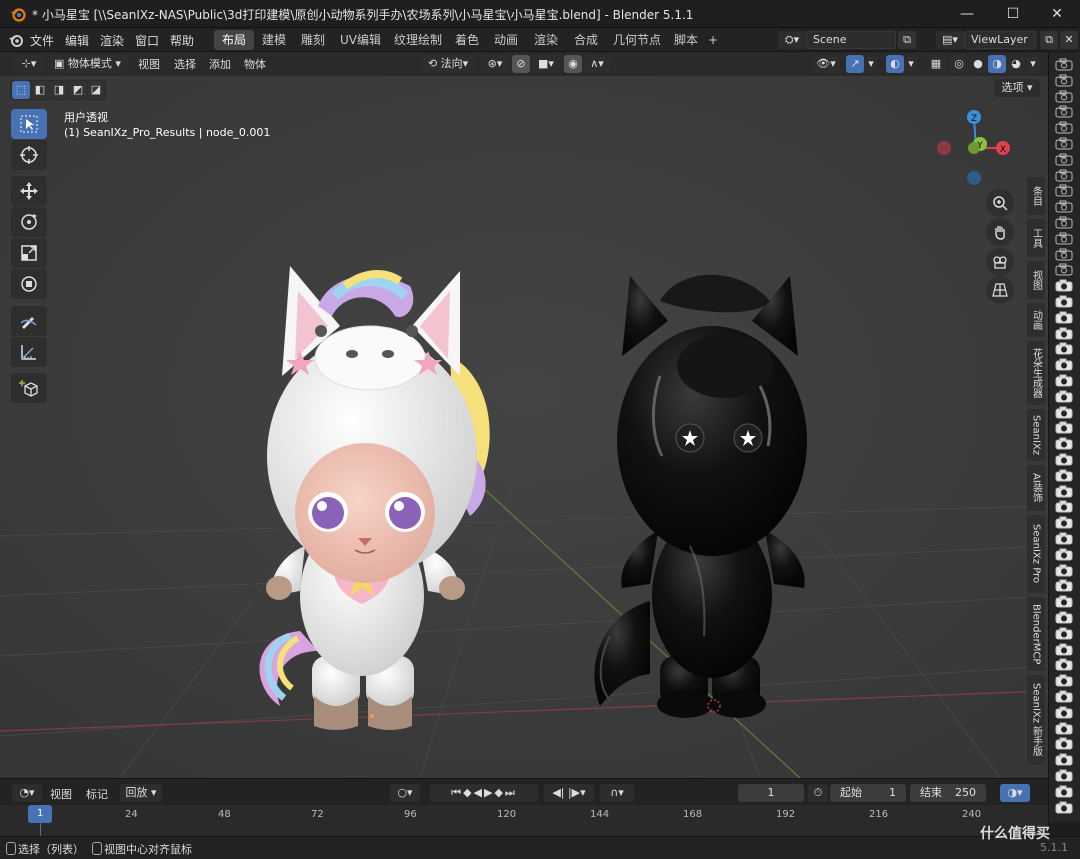 The height and width of the screenshot is (859, 1080). I want to click on tab-modeling: 建模, so click(274, 40).